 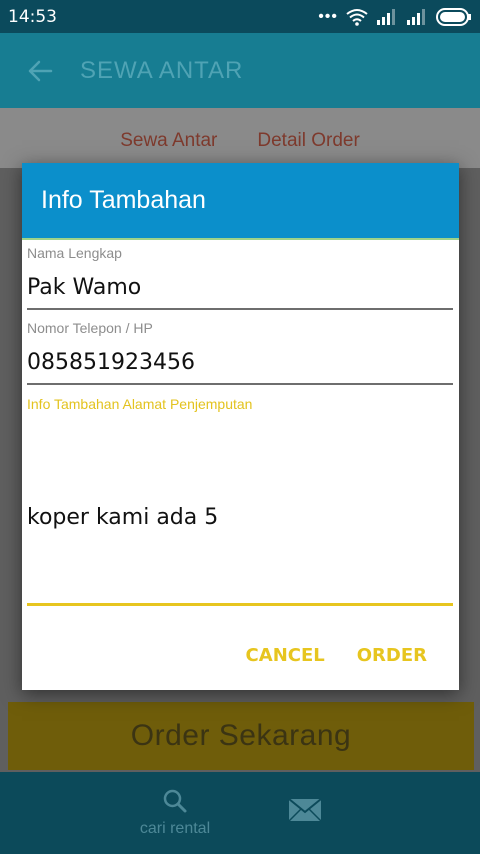 I want to click on dialog-title: Info Tambahan, so click(x=240, y=201).